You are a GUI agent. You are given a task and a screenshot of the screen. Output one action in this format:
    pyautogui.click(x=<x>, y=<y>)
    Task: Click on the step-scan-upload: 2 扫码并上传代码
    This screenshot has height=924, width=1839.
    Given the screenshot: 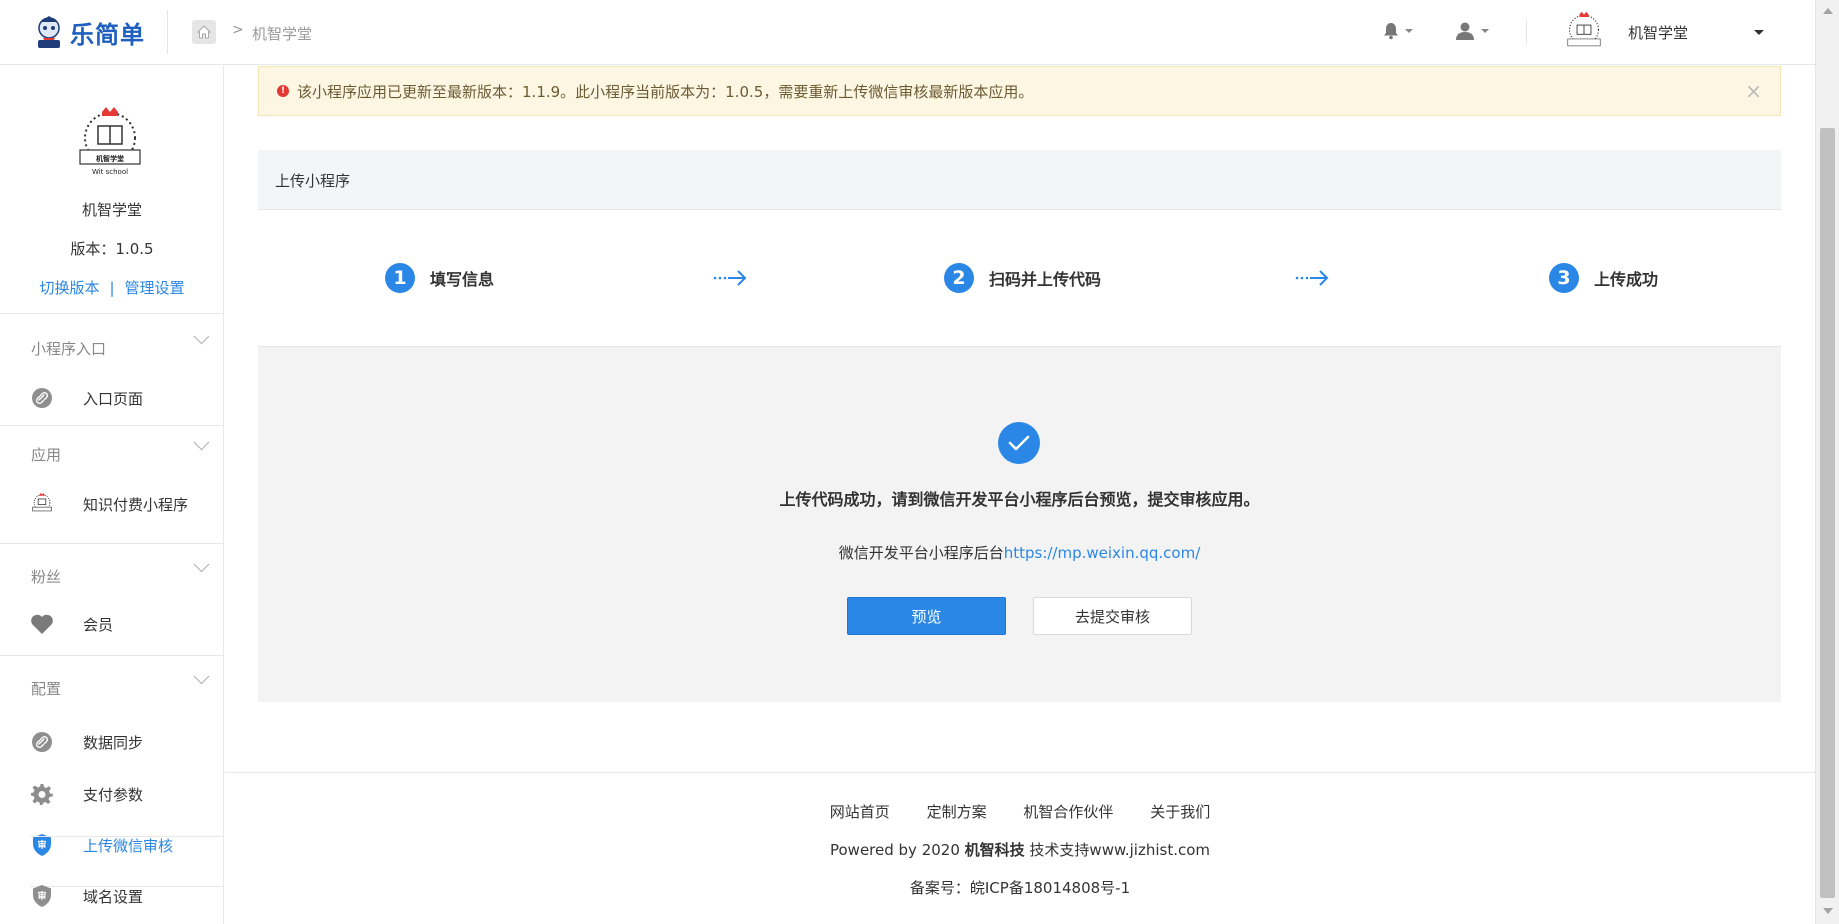 What is the action you would take?
    pyautogui.click(x=1022, y=278)
    